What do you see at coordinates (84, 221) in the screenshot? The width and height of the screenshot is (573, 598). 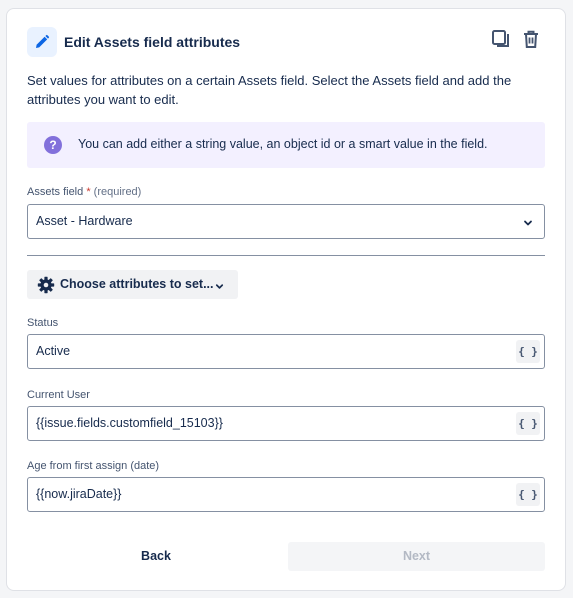 I see `assets-field-value: Asset - Hardware` at bounding box center [84, 221].